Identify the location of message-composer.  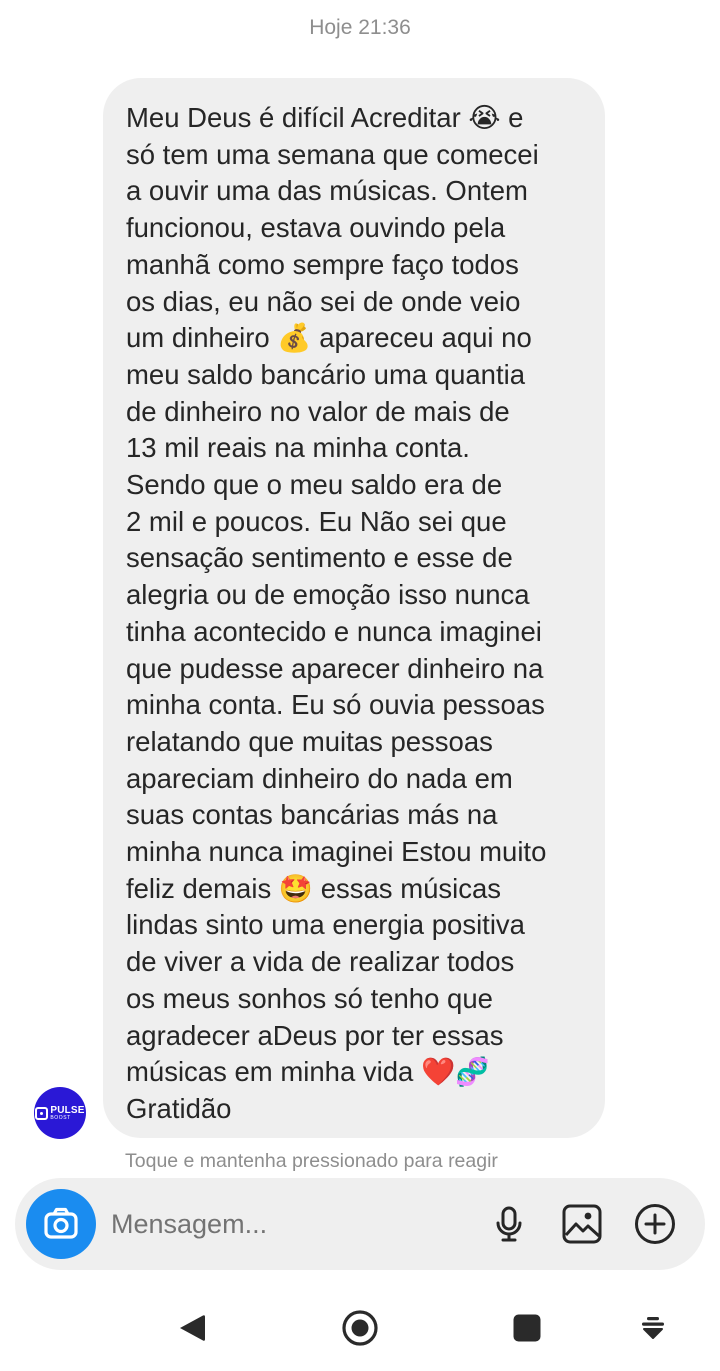
(360, 1224).